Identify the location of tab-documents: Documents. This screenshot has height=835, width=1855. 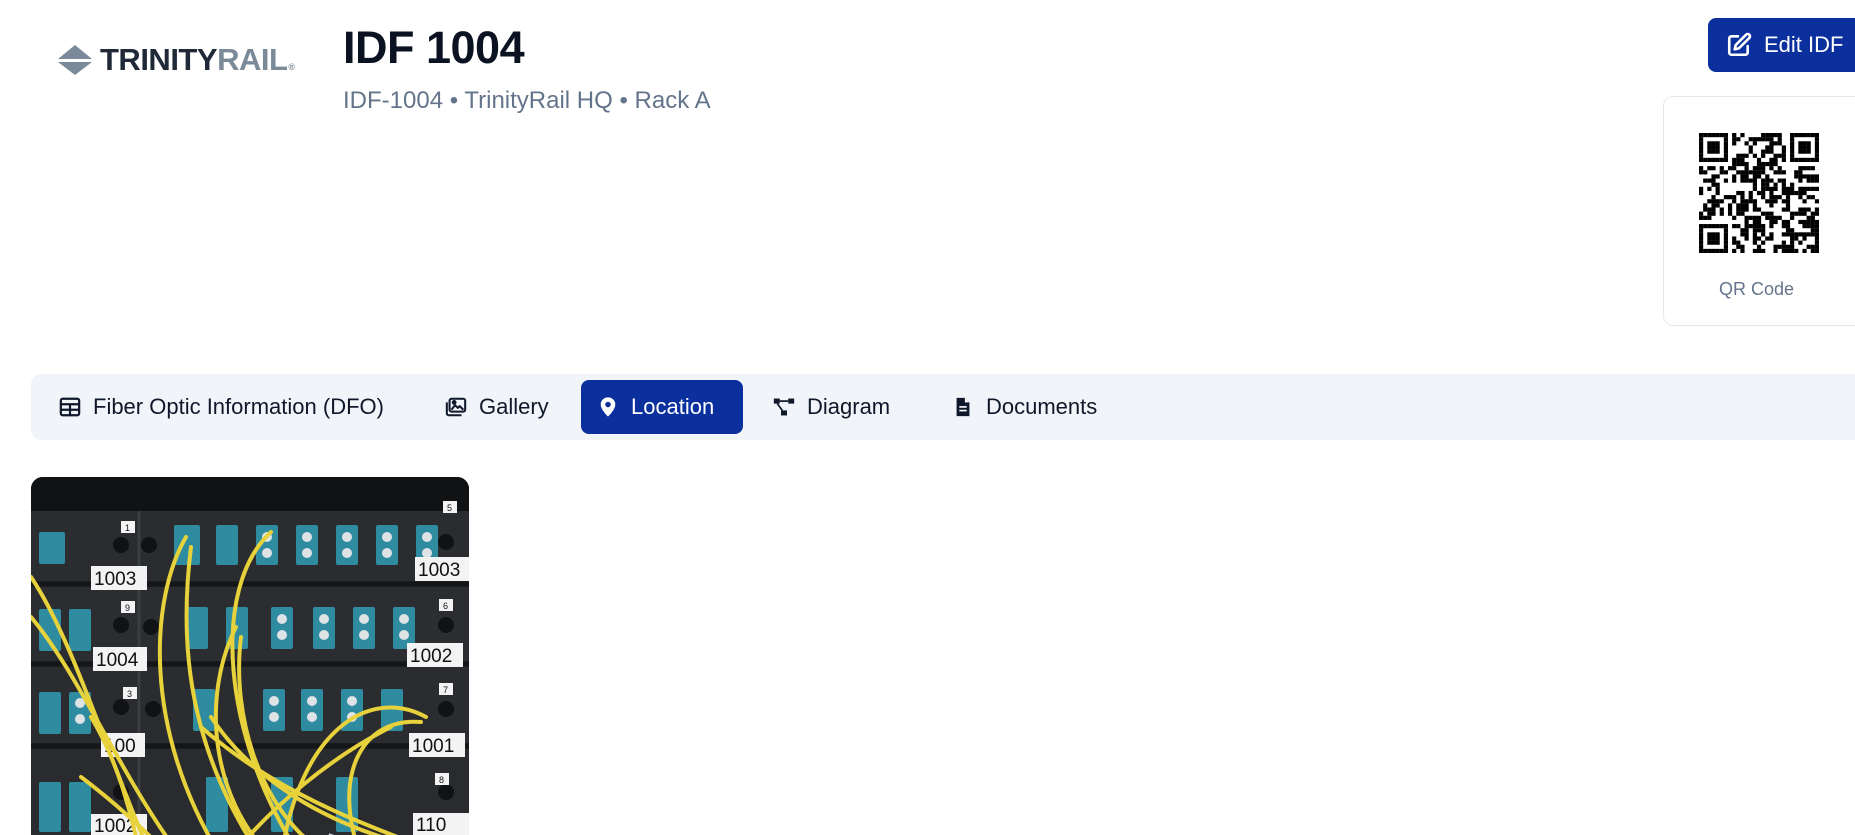
(1024, 407).